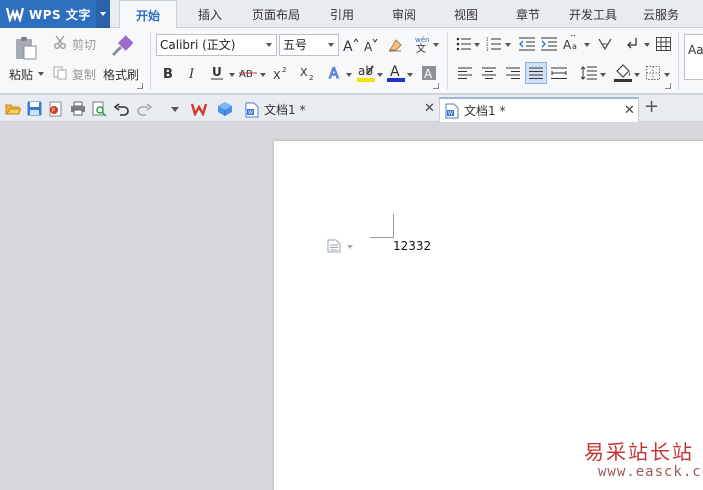 The height and width of the screenshot is (490, 703). What do you see at coordinates (589, 73) in the screenshot?
I see `line-spacing-icon` at bounding box center [589, 73].